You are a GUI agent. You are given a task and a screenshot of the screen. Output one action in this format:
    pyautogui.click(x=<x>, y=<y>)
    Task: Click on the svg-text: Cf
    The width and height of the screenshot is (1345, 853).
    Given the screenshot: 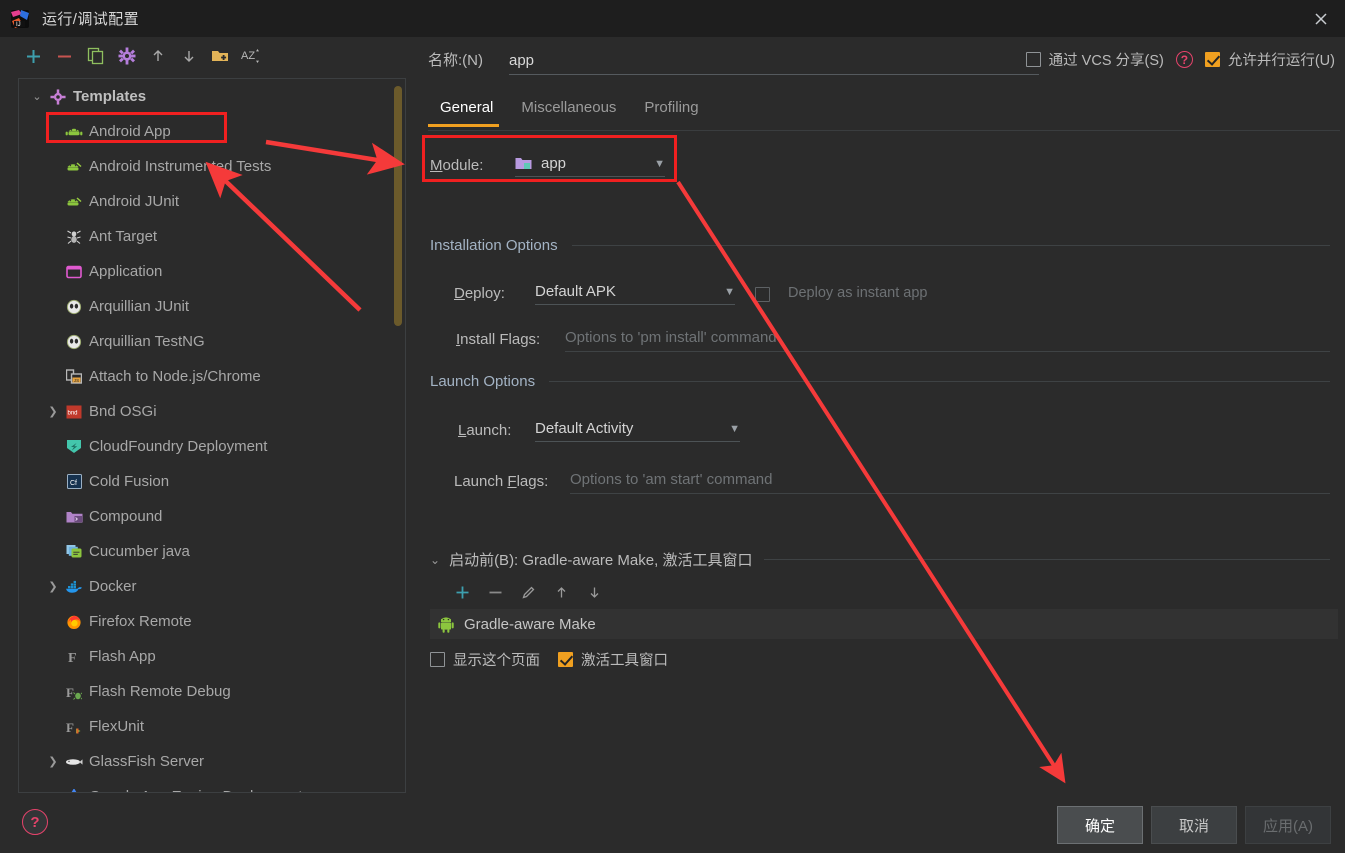 What is the action you would take?
    pyautogui.click(x=73, y=483)
    